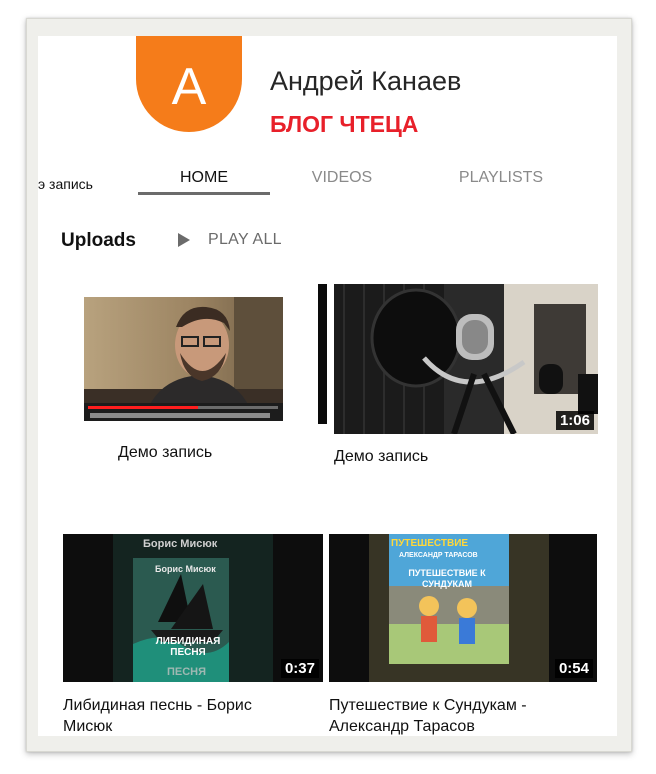 This screenshot has width=656, height=774. What do you see at coordinates (245, 240) in the screenshot?
I see `play-all-button: PLAY ALL` at bounding box center [245, 240].